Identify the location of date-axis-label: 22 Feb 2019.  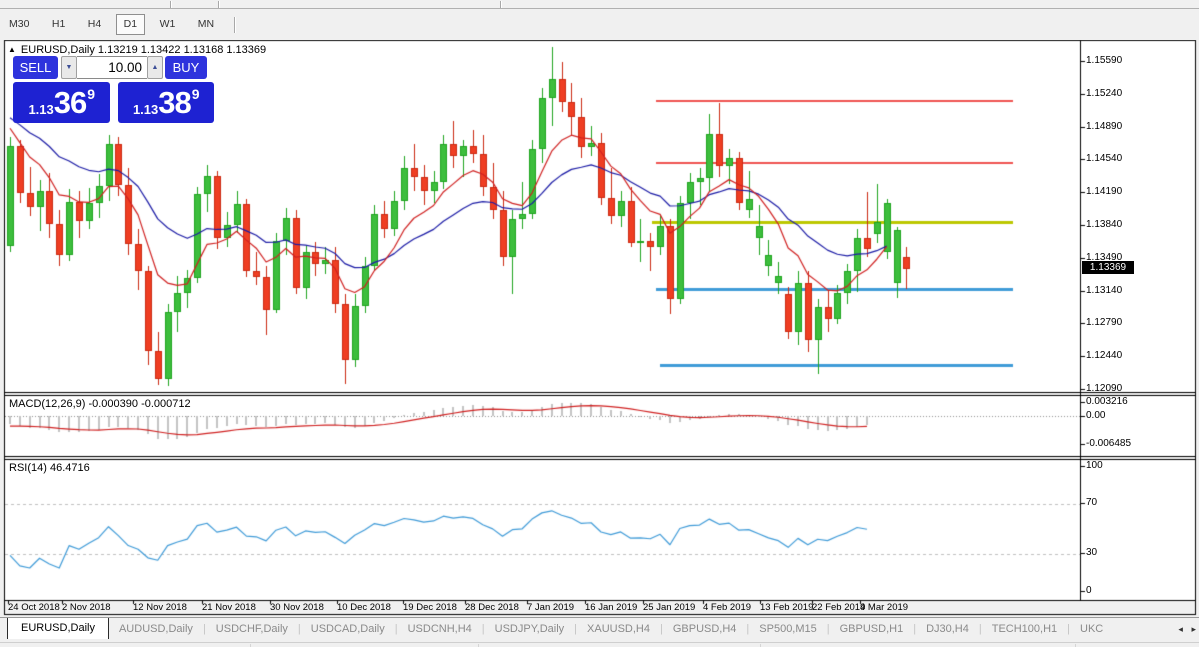
(839, 607).